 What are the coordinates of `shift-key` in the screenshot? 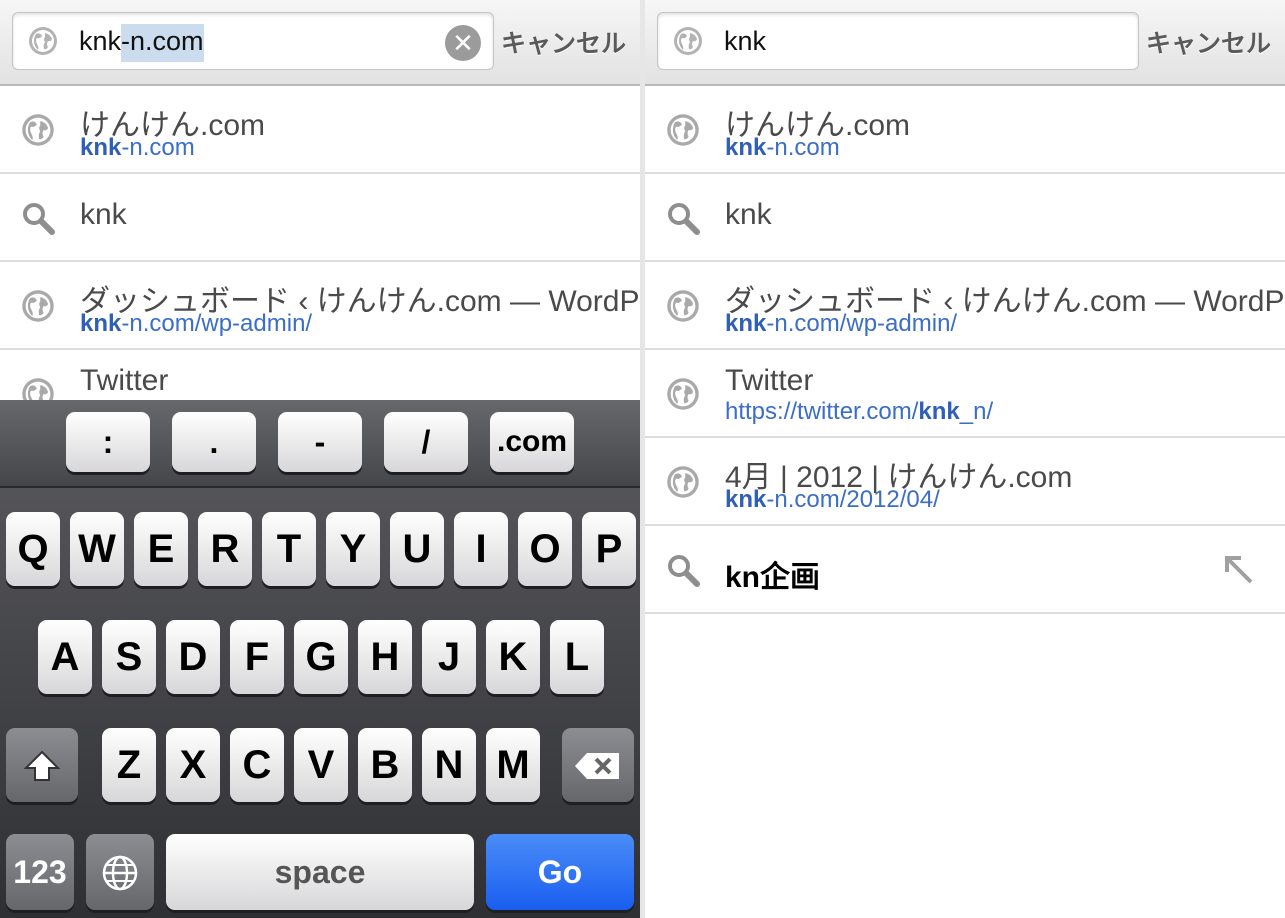 It's located at (42, 765).